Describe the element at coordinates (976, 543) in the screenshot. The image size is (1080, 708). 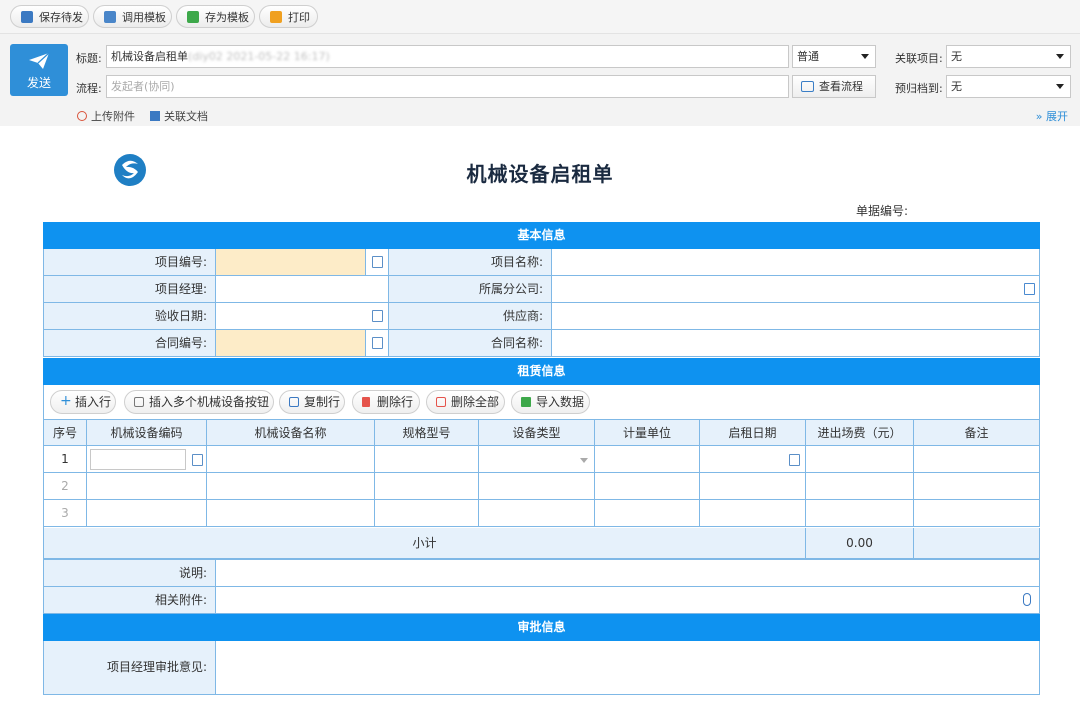
I see `subtotal-remark` at that location.